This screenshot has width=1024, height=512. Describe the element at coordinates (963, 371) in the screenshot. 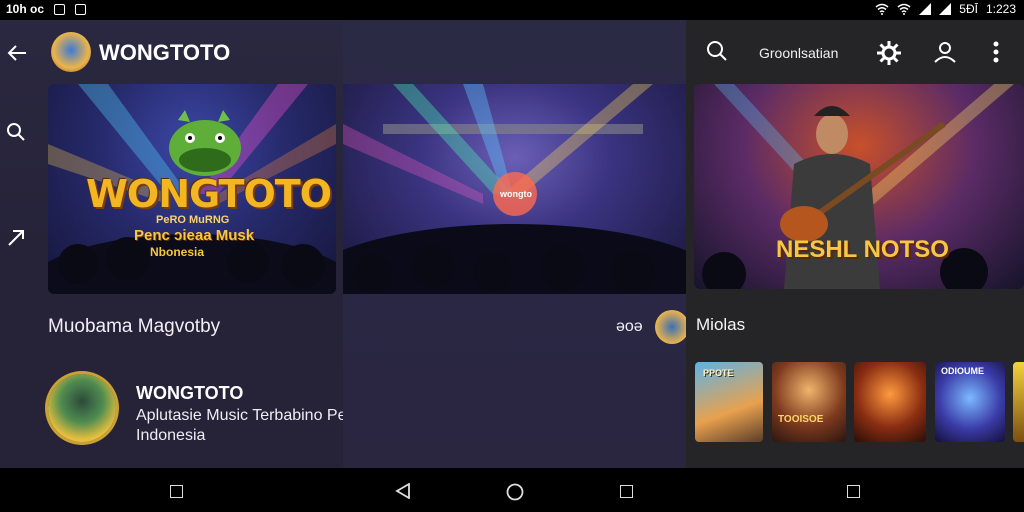

I see `thumbnail-label: ODIOUME` at that location.